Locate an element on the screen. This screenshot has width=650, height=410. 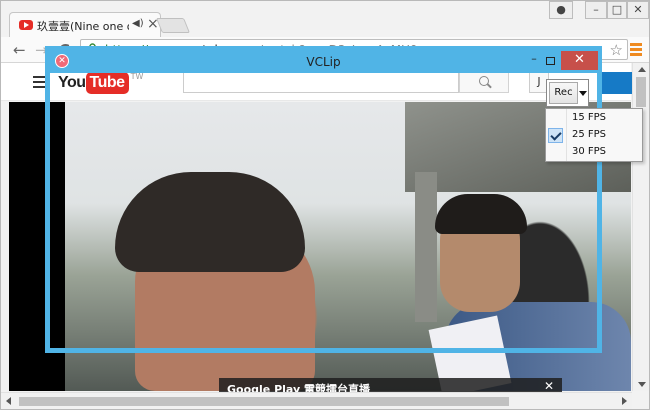
tab-title: 玖壹壹(Nine one one) is located at coordinates (83, 26).